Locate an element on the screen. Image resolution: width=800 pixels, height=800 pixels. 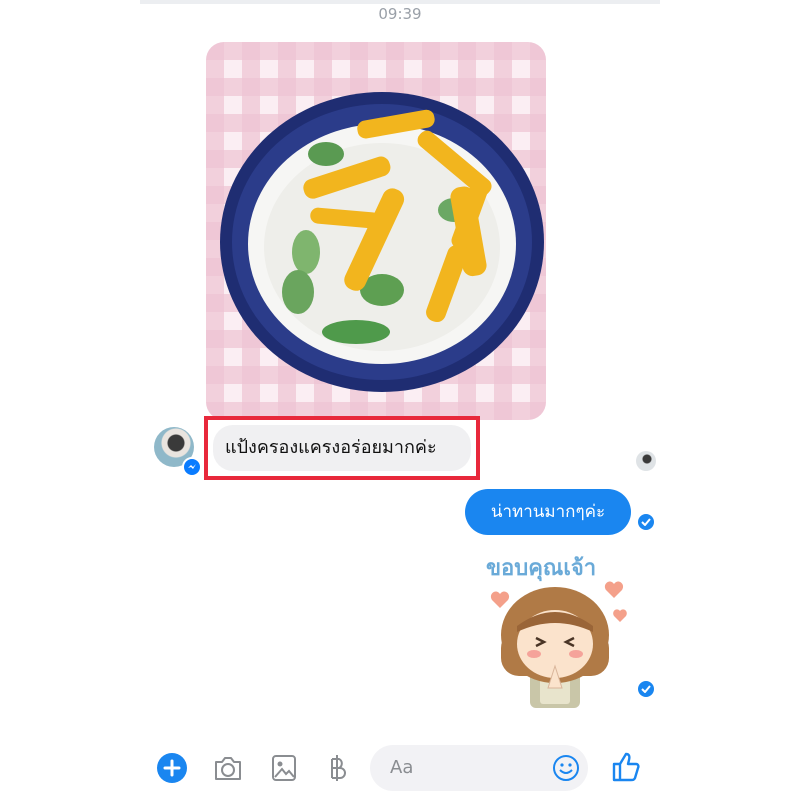
seen-check-icon is located at coordinates (646, 689).